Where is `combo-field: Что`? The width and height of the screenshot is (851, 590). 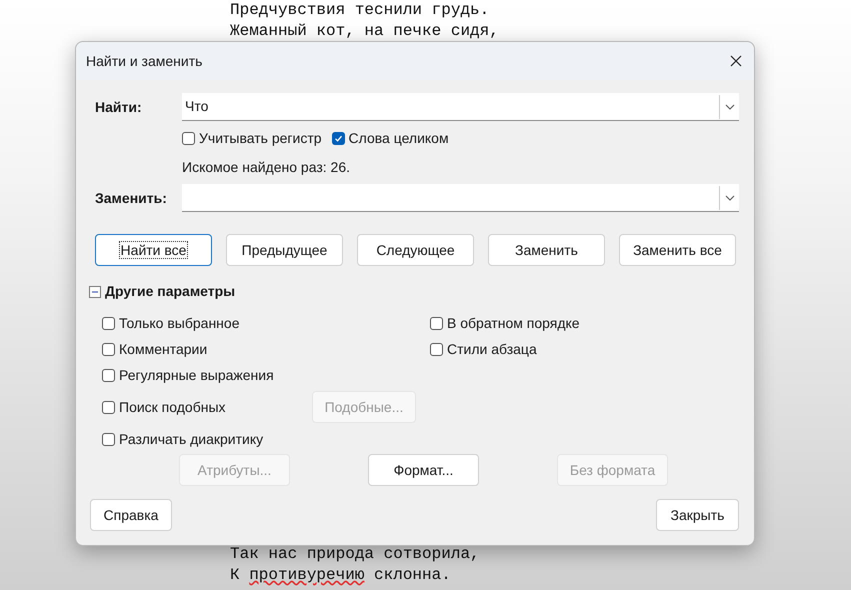
combo-field: Что is located at coordinates (460, 107).